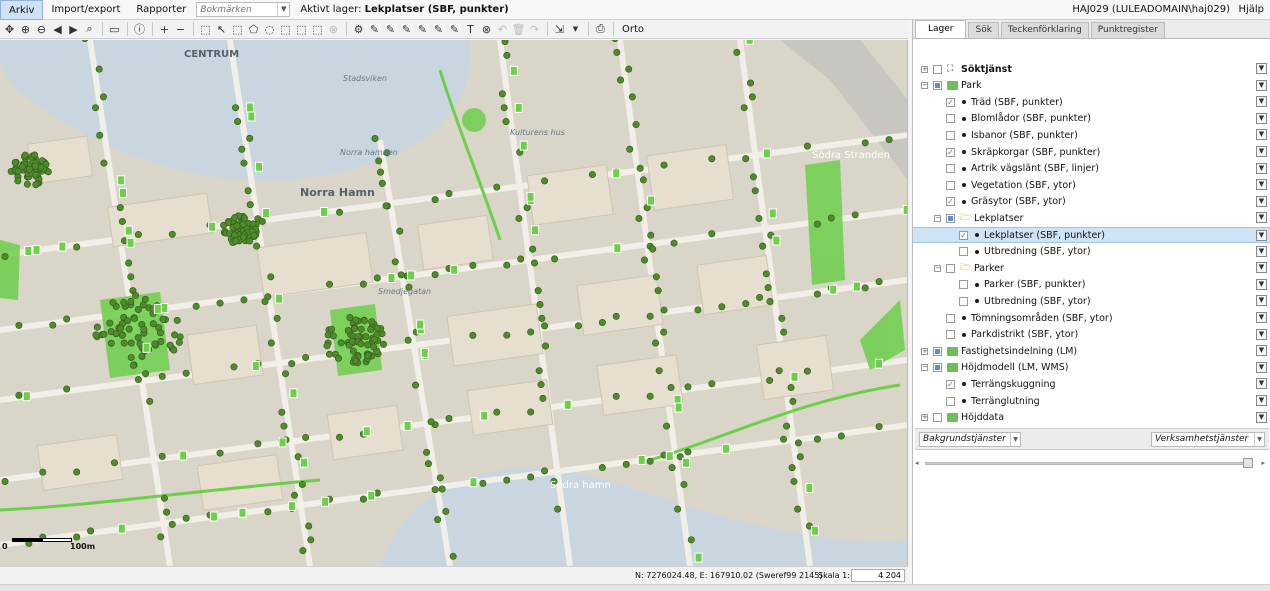  I want to click on layer-row: Isbanor (SBF, punkter) ▼, so click(1091, 135).